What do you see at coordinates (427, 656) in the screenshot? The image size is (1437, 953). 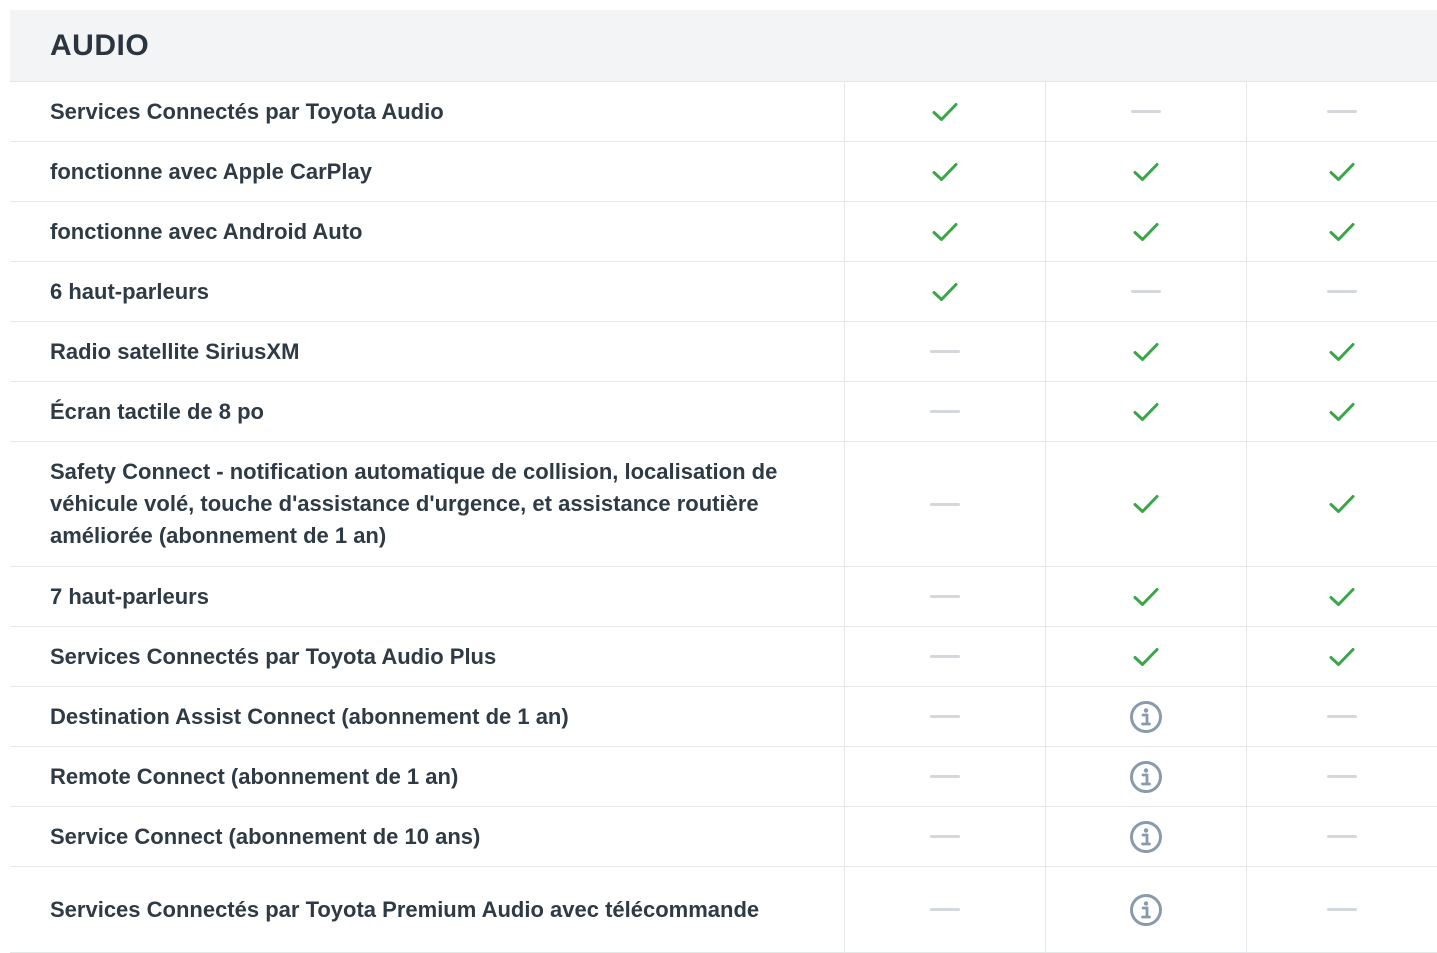 I see `feature-label: Services Connectés par Toyota Audio Plus` at bounding box center [427, 656].